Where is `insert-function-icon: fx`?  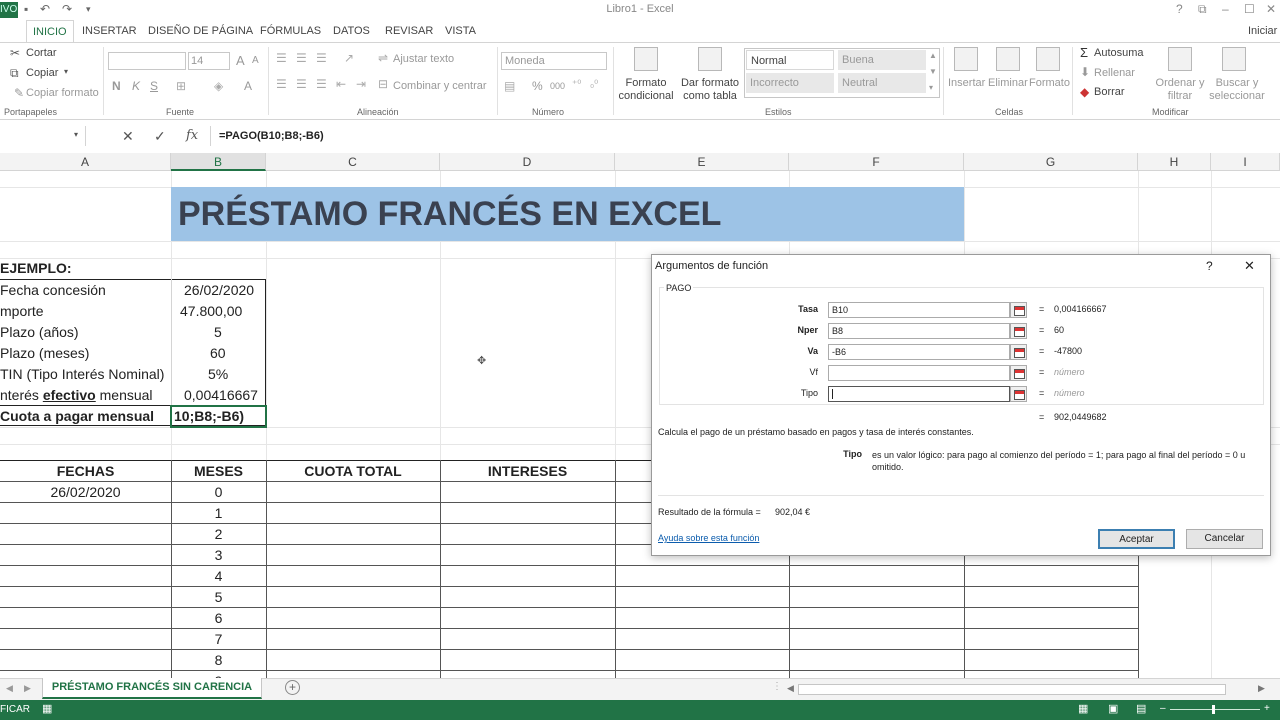
insert-function-icon: fx is located at coordinates (192, 135).